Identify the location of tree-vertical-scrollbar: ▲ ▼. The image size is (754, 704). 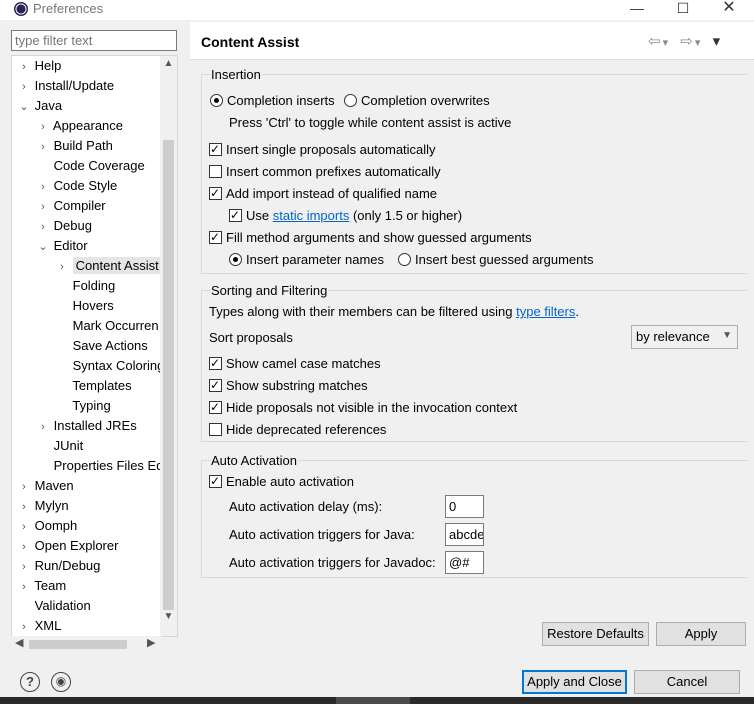
(168, 346).